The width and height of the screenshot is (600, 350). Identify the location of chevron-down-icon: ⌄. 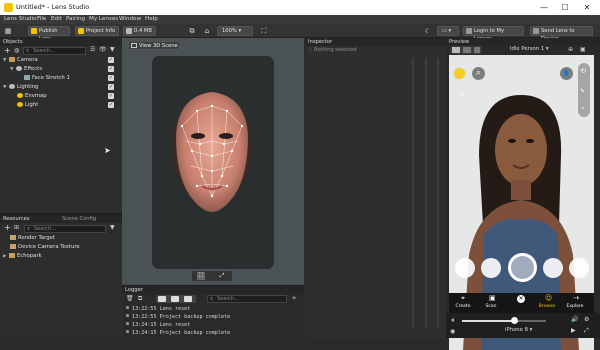
(583, 107).